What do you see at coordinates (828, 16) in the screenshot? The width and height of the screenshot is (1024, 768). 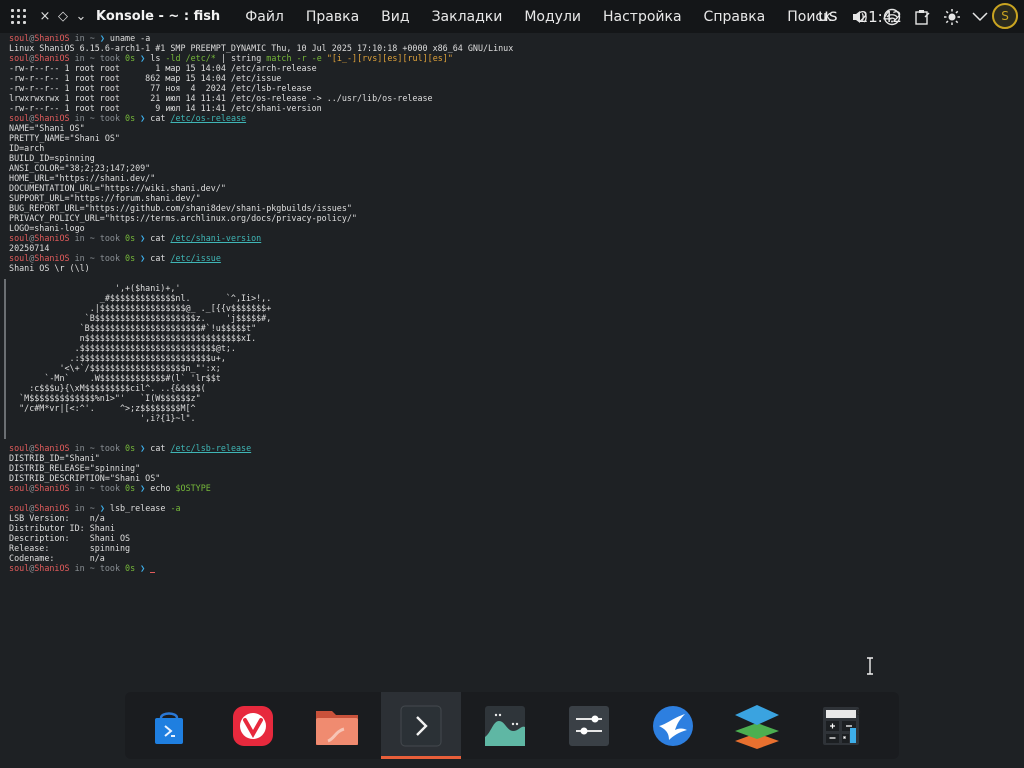 I see `keyboard-layout-indicator: us` at bounding box center [828, 16].